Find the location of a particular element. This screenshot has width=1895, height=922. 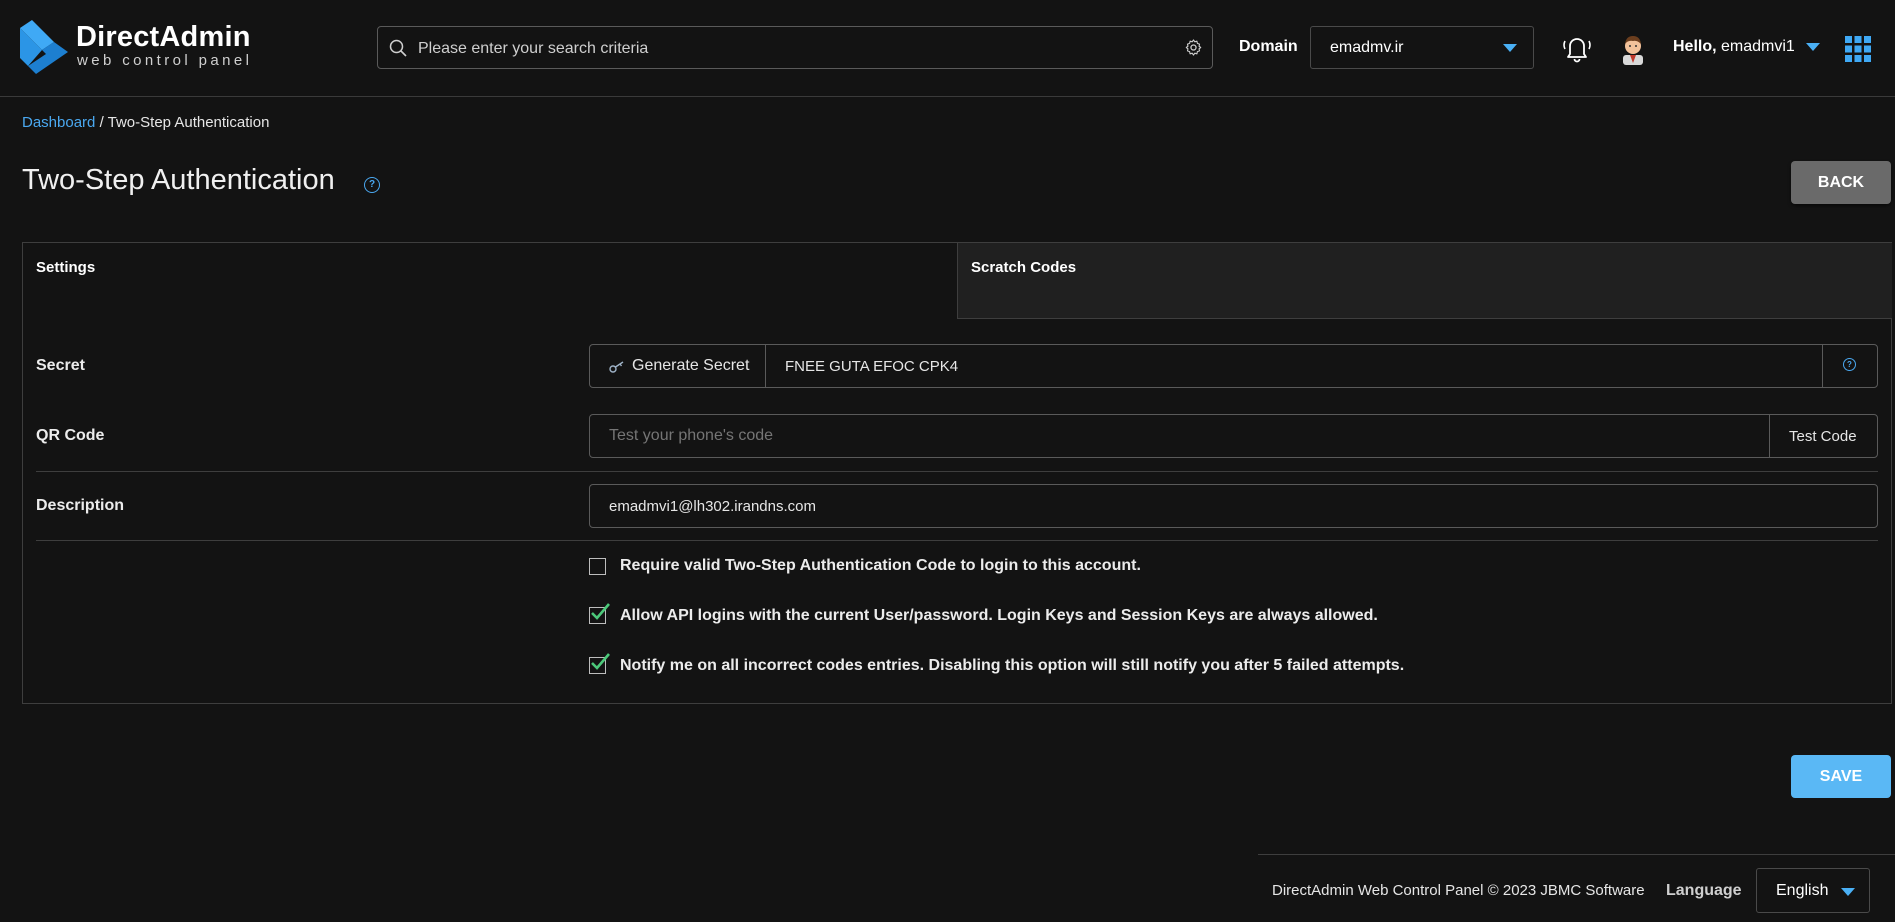

save-button: SAVE is located at coordinates (1841, 776).